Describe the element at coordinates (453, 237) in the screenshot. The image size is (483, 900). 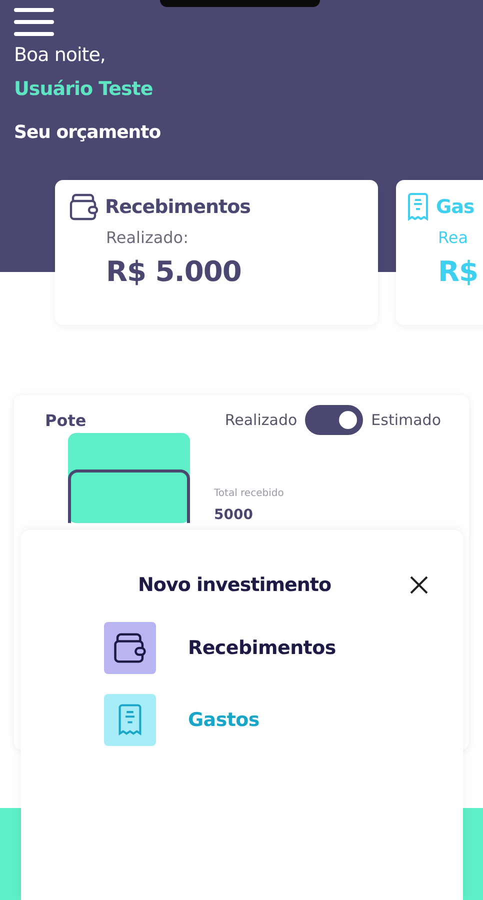
I see `card-label: Rea` at that location.